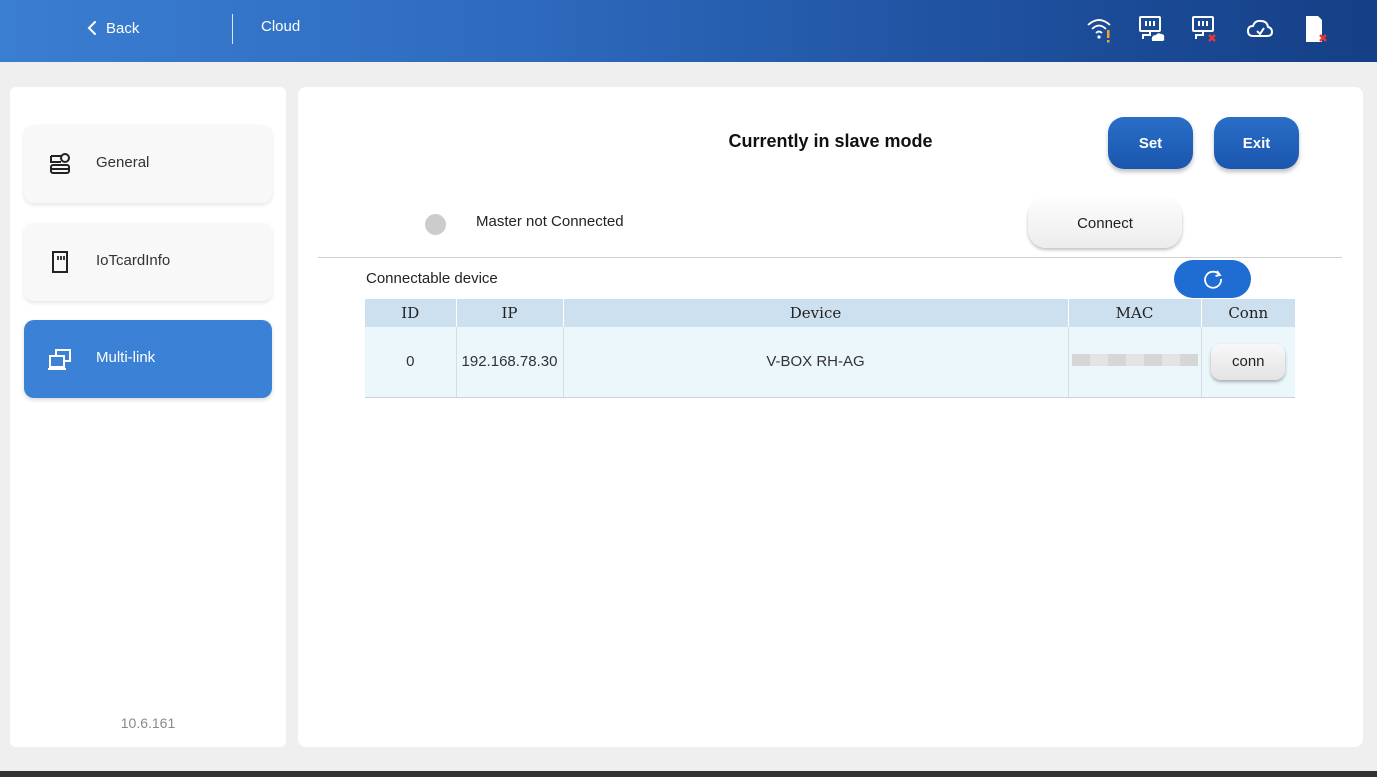 The image size is (1377, 777). What do you see at coordinates (91, 28) in the screenshot?
I see `chevron-left-icon` at bounding box center [91, 28].